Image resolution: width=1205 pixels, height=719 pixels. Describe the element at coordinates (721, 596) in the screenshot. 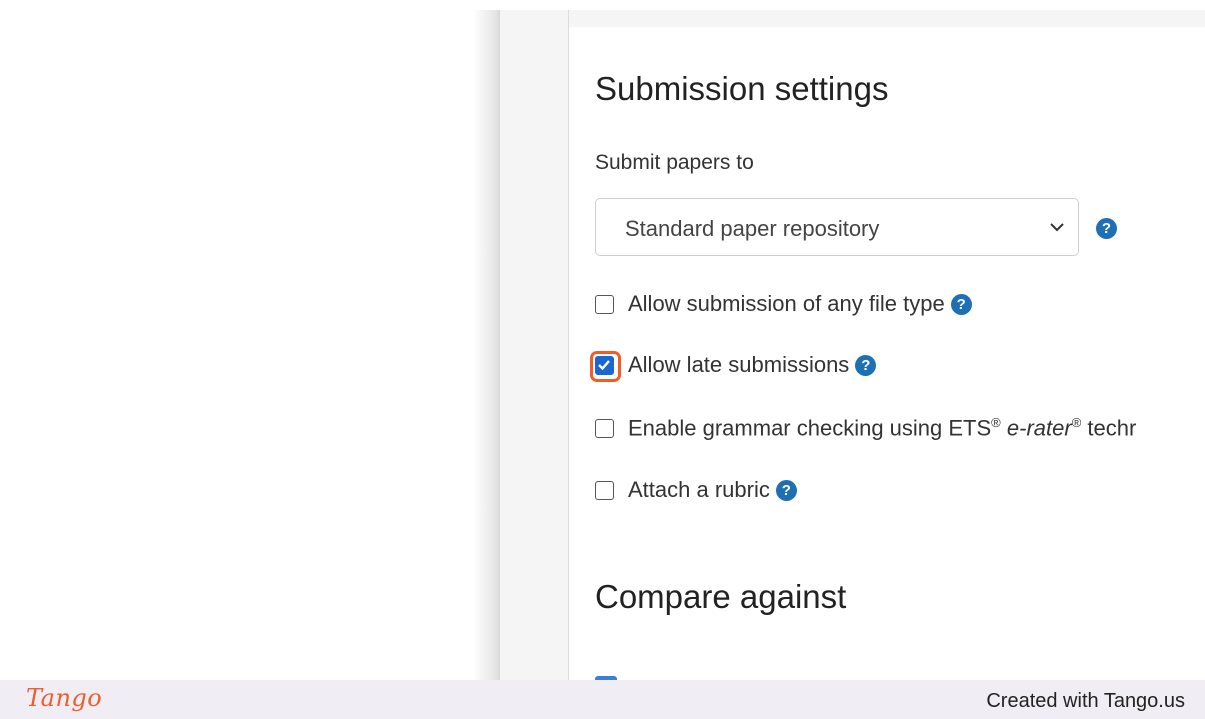

I see `compare-against-heading: Compare against` at that location.